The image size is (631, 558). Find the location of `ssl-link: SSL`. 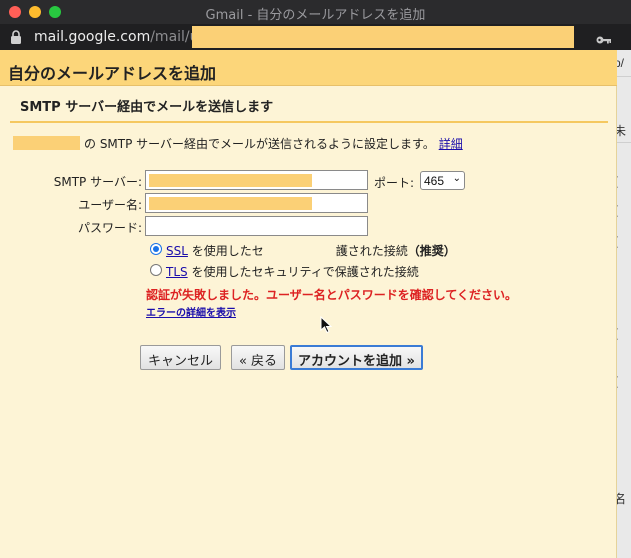

ssl-link: SSL is located at coordinates (177, 251).